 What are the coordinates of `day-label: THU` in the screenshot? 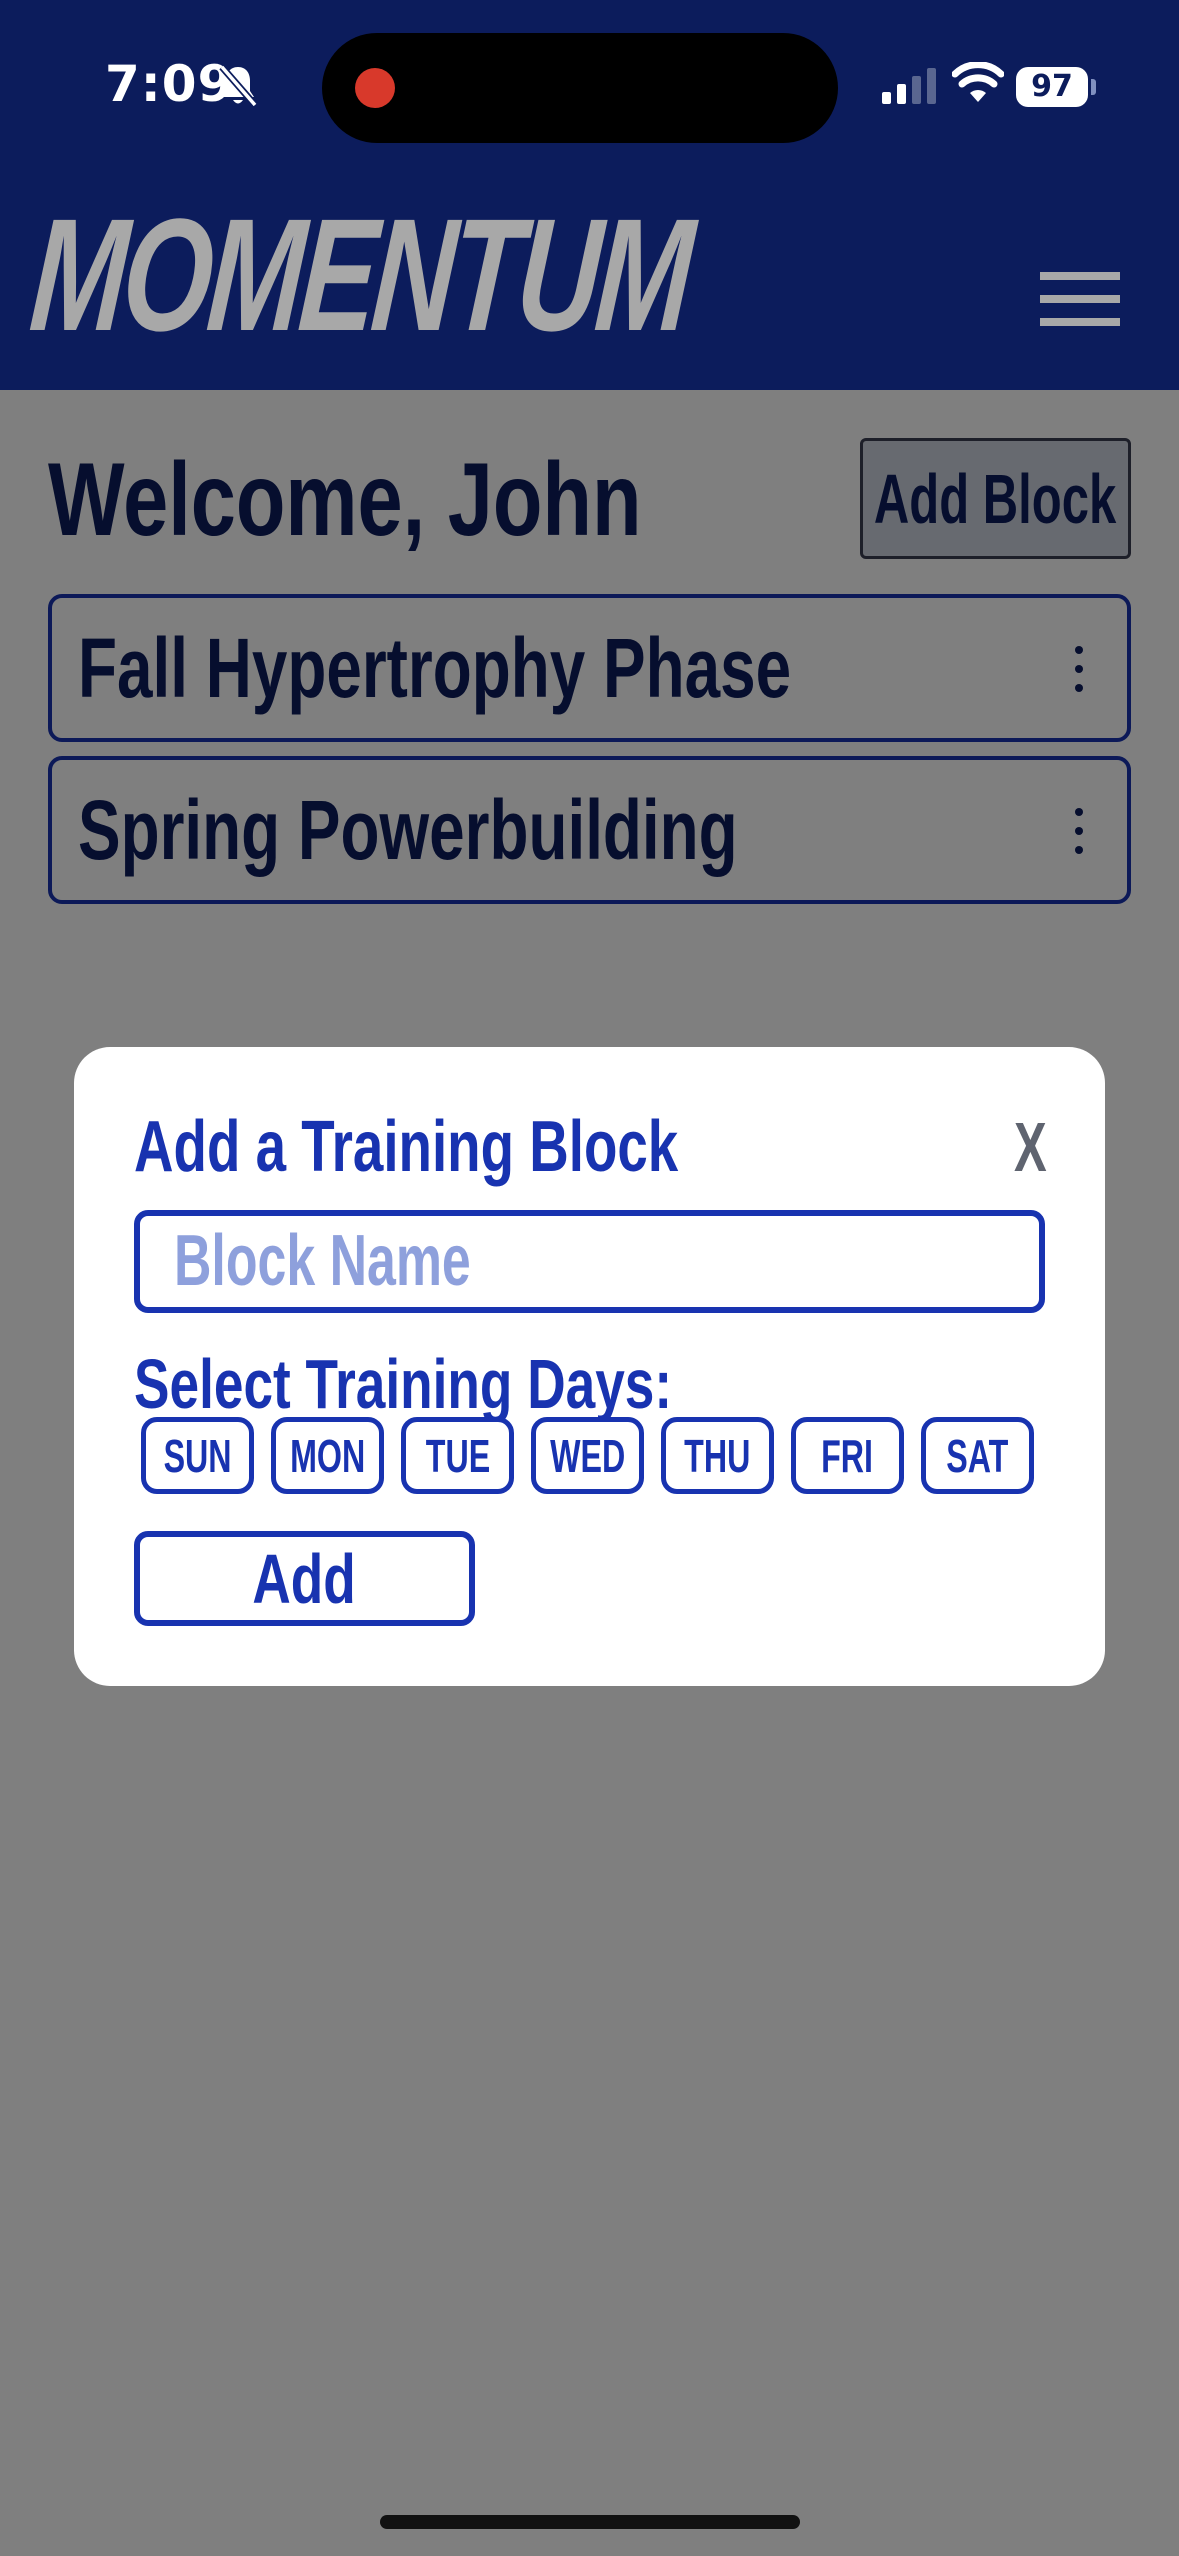 It's located at (717, 1455).